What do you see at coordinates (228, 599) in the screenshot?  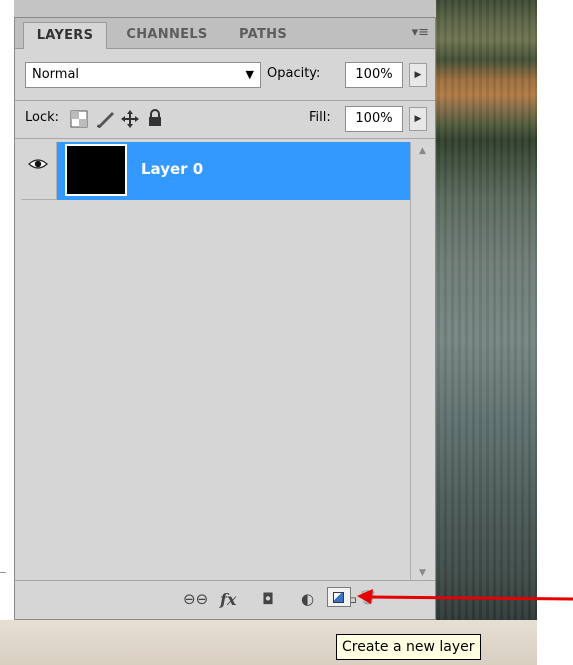 I see `layer-style-fx-button: fx` at bounding box center [228, 599].